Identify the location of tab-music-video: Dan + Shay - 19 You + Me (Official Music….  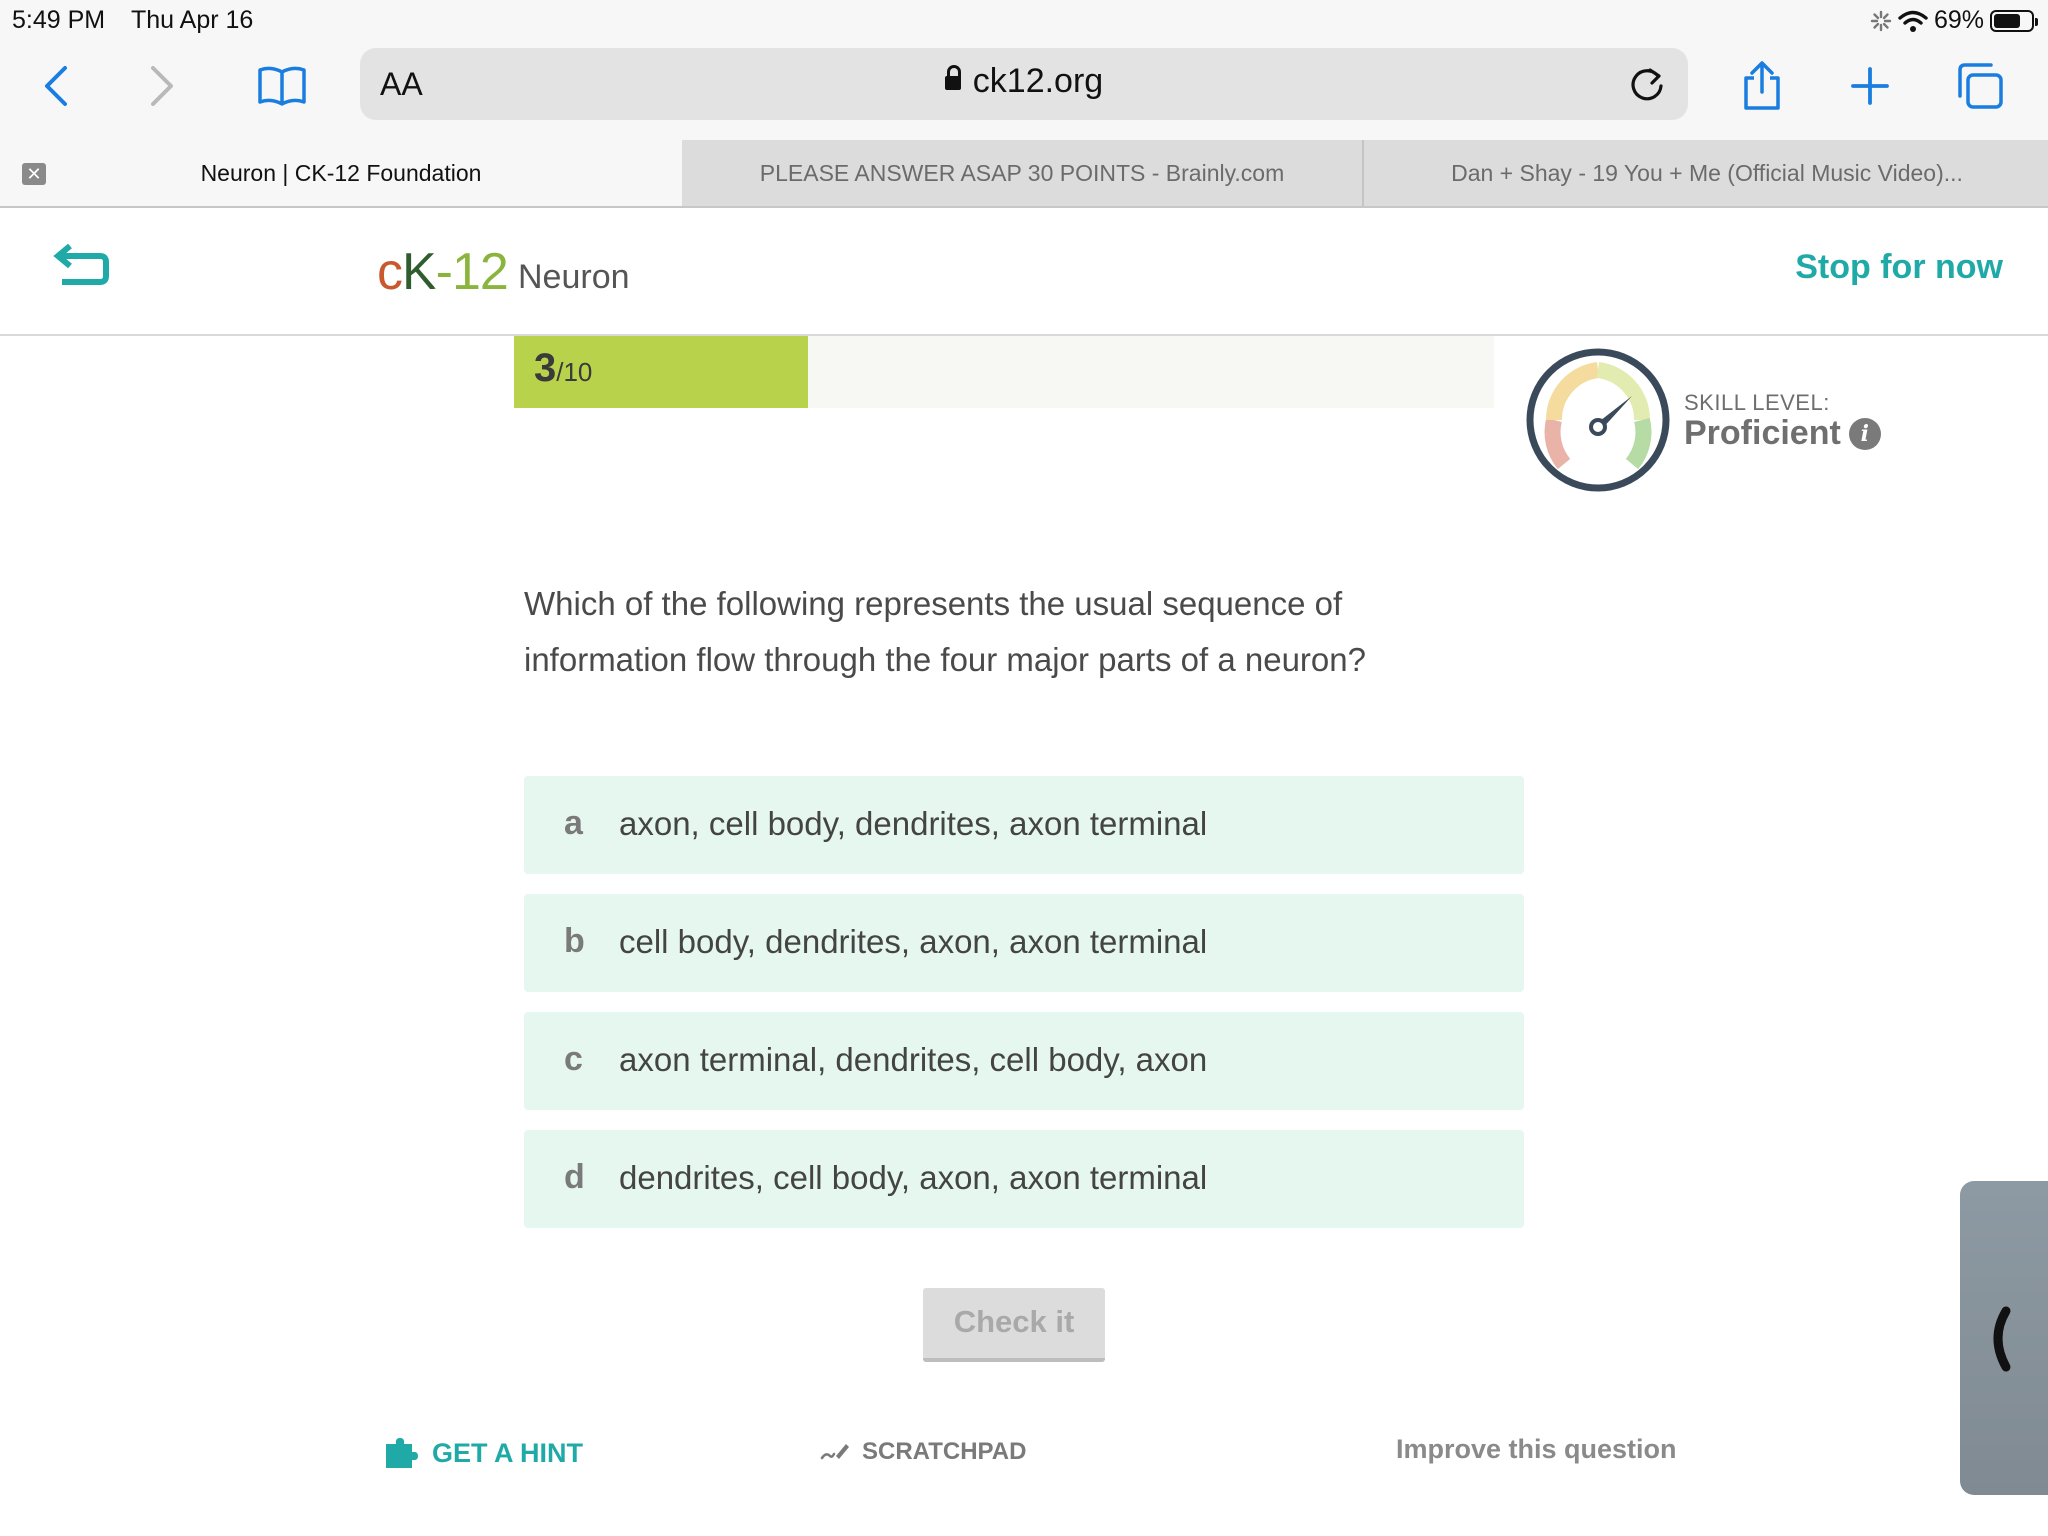
(1707, 173).